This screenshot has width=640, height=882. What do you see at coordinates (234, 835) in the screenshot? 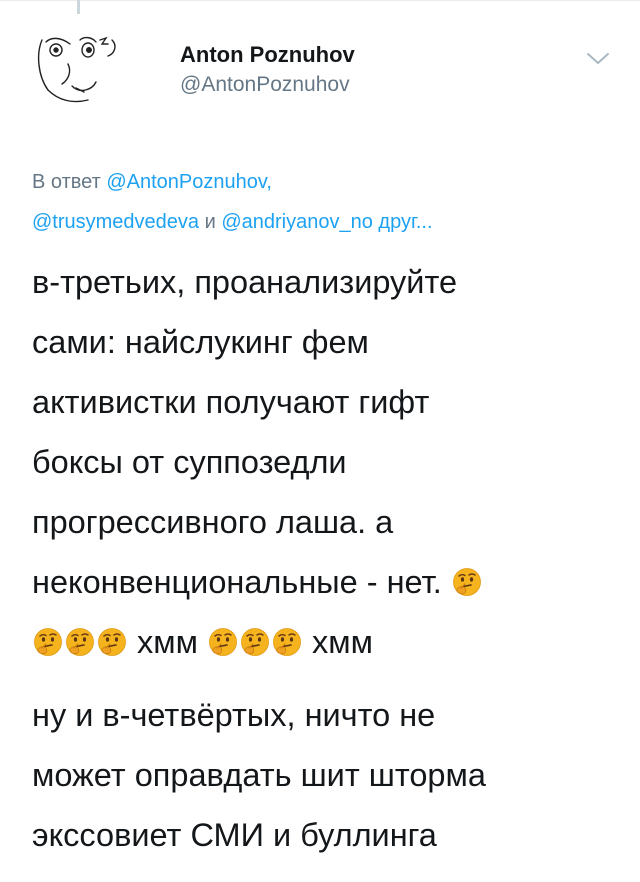
I see `text-line: экссовиет СМИ и буллинга` at bounding box center [234, 835].